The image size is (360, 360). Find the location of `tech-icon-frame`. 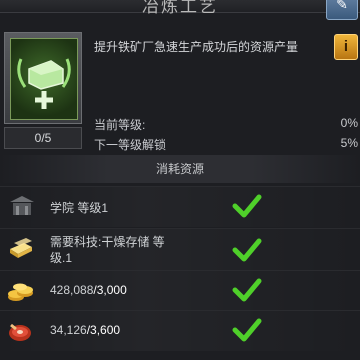

tech-icon-frame is located at coordinates (43, 78).